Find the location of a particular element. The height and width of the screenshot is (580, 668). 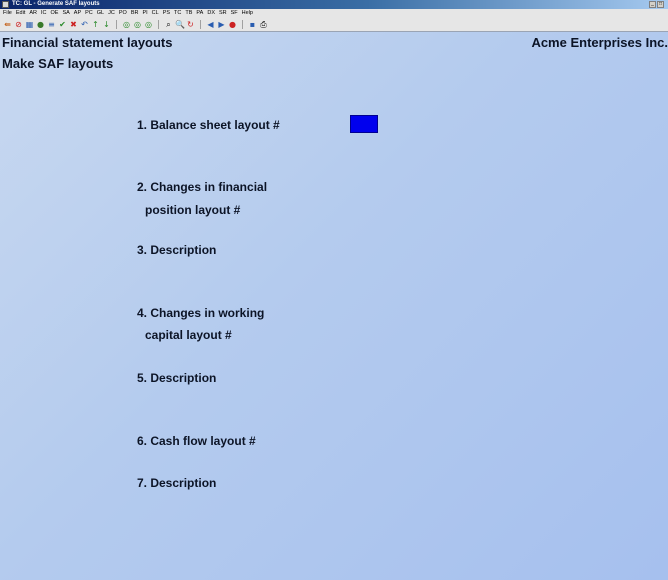

field-description-3: 3. Description is located at coordinates (177, 250).